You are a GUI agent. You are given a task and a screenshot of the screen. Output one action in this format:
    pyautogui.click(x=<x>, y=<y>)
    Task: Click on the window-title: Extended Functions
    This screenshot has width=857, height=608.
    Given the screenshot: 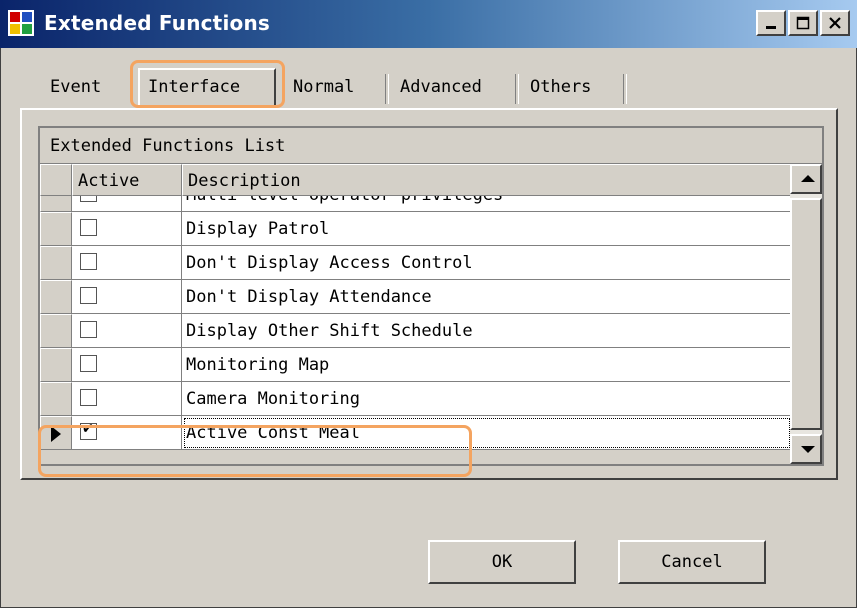 What is the action you would take?
    pyautogui.click(x=157, y=23)
    